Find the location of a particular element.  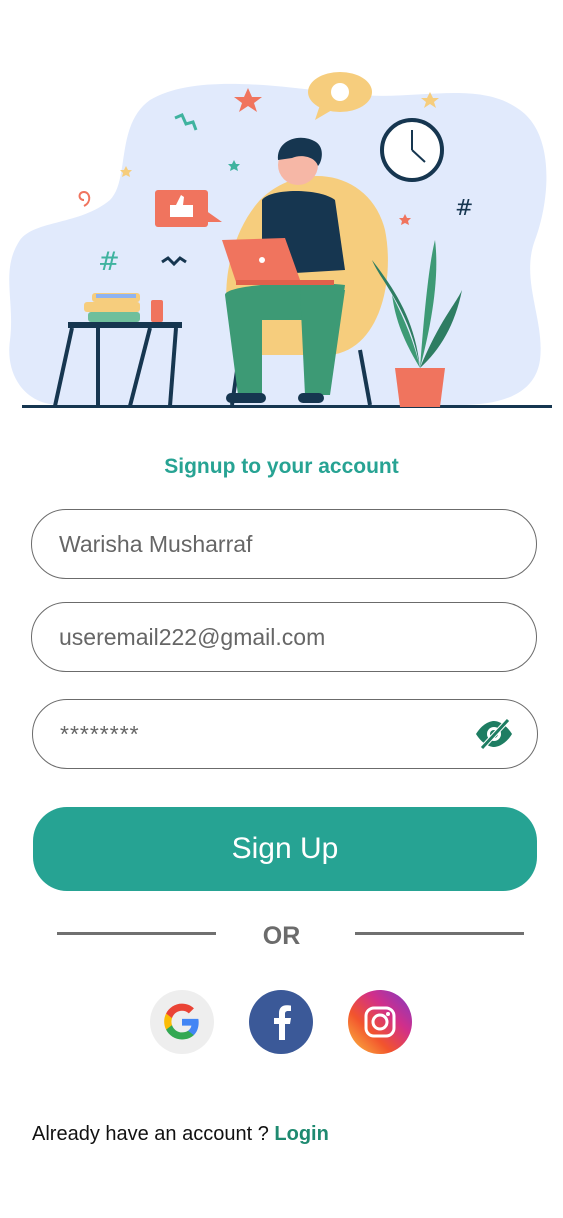

google-icon is located at coordinates (181, 1021).